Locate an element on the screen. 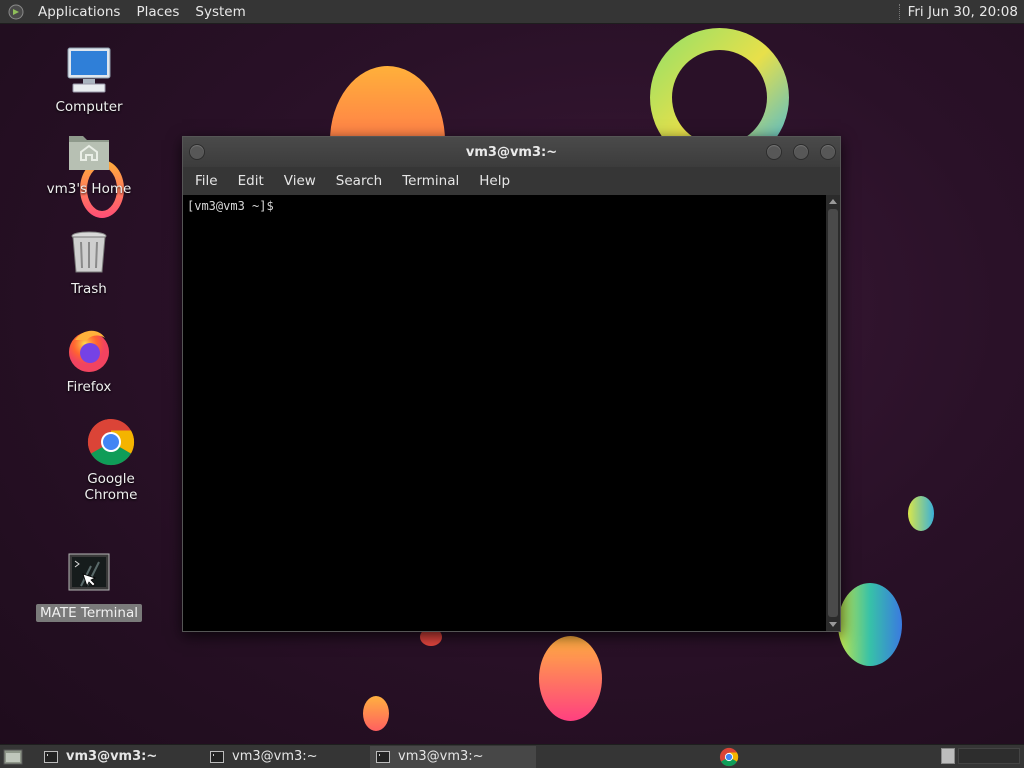  desktop-icon-chrome: Google Chrome is located at coordinates (111, 461).